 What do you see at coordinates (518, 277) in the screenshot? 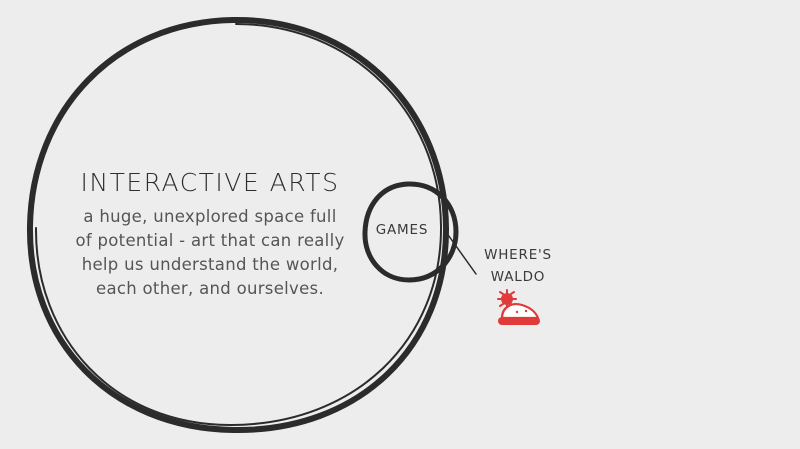
I see `waldo-label-line: WALDO` at bounding box center [518, 277].